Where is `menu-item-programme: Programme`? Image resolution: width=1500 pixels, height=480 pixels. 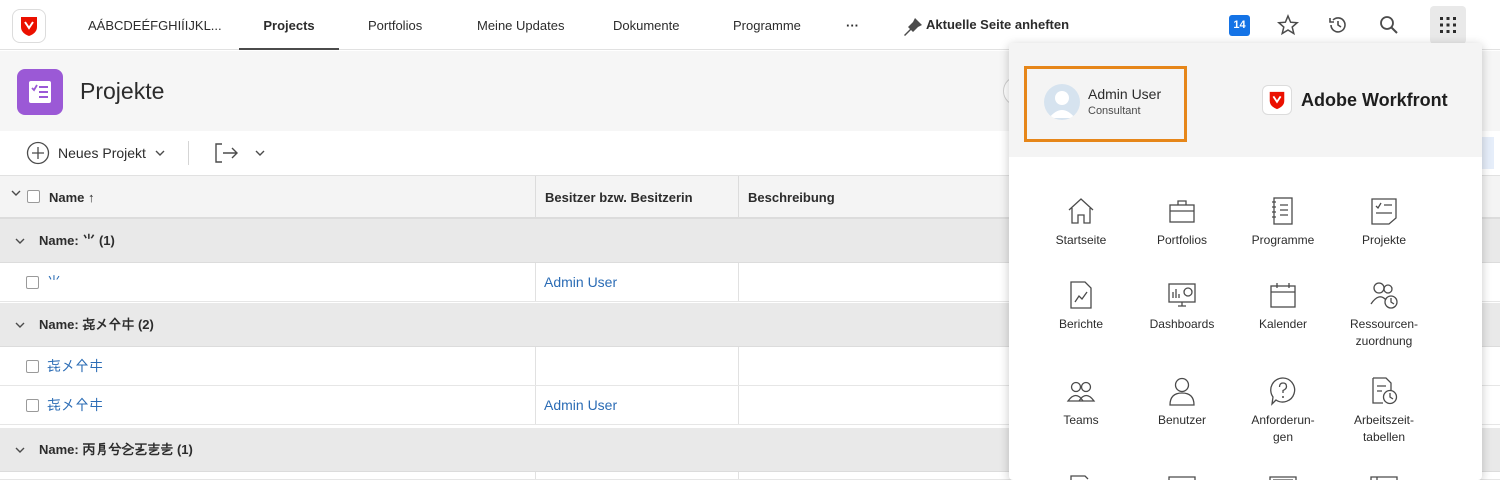
menu-item-programme: Programme is located at coordinates (1283, 222).